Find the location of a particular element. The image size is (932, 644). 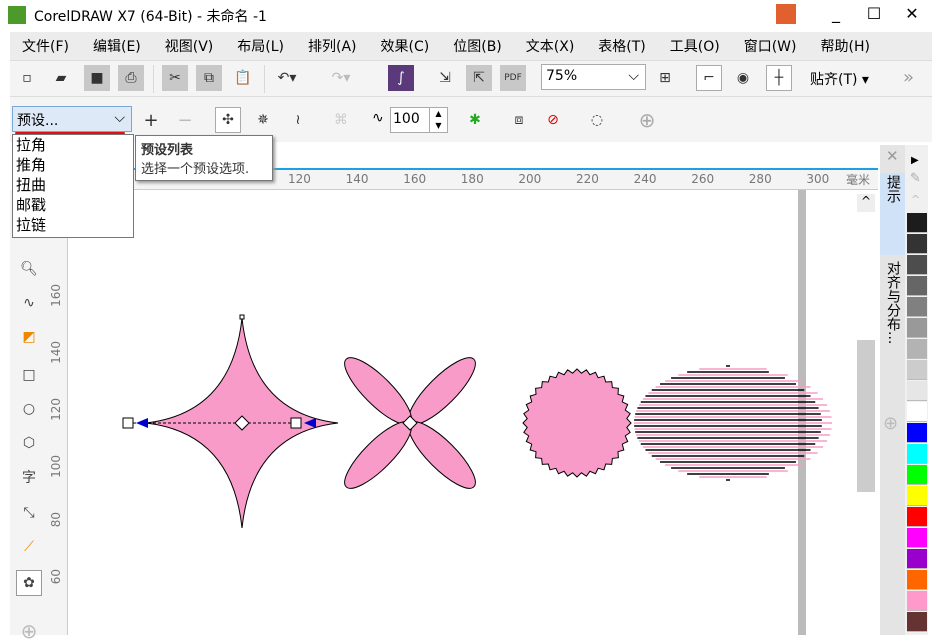

polygon-tool-icon: ⬡ is located at coordinates (29, 443).